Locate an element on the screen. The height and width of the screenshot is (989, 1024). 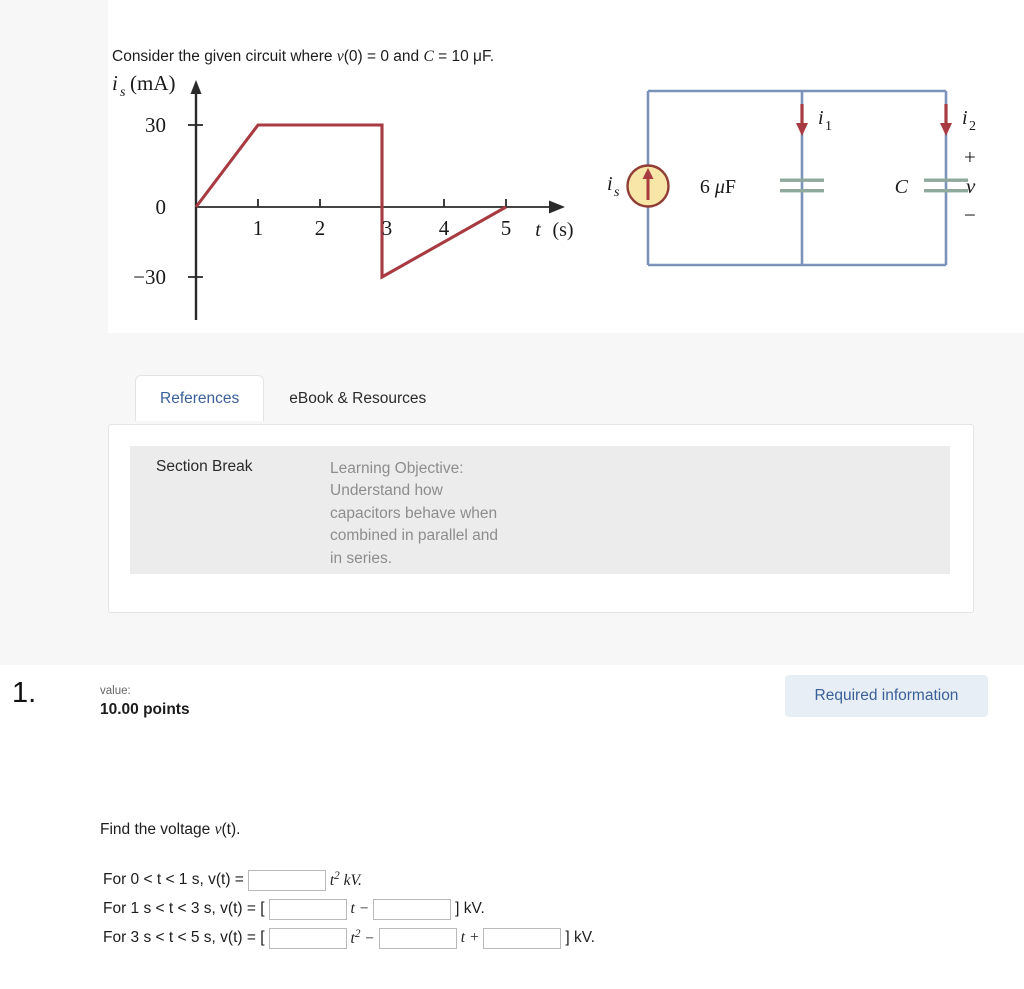
answer-row-1-prefix: For 0 < t < 1 s, v(t) = is located at coordinates (173, 879).